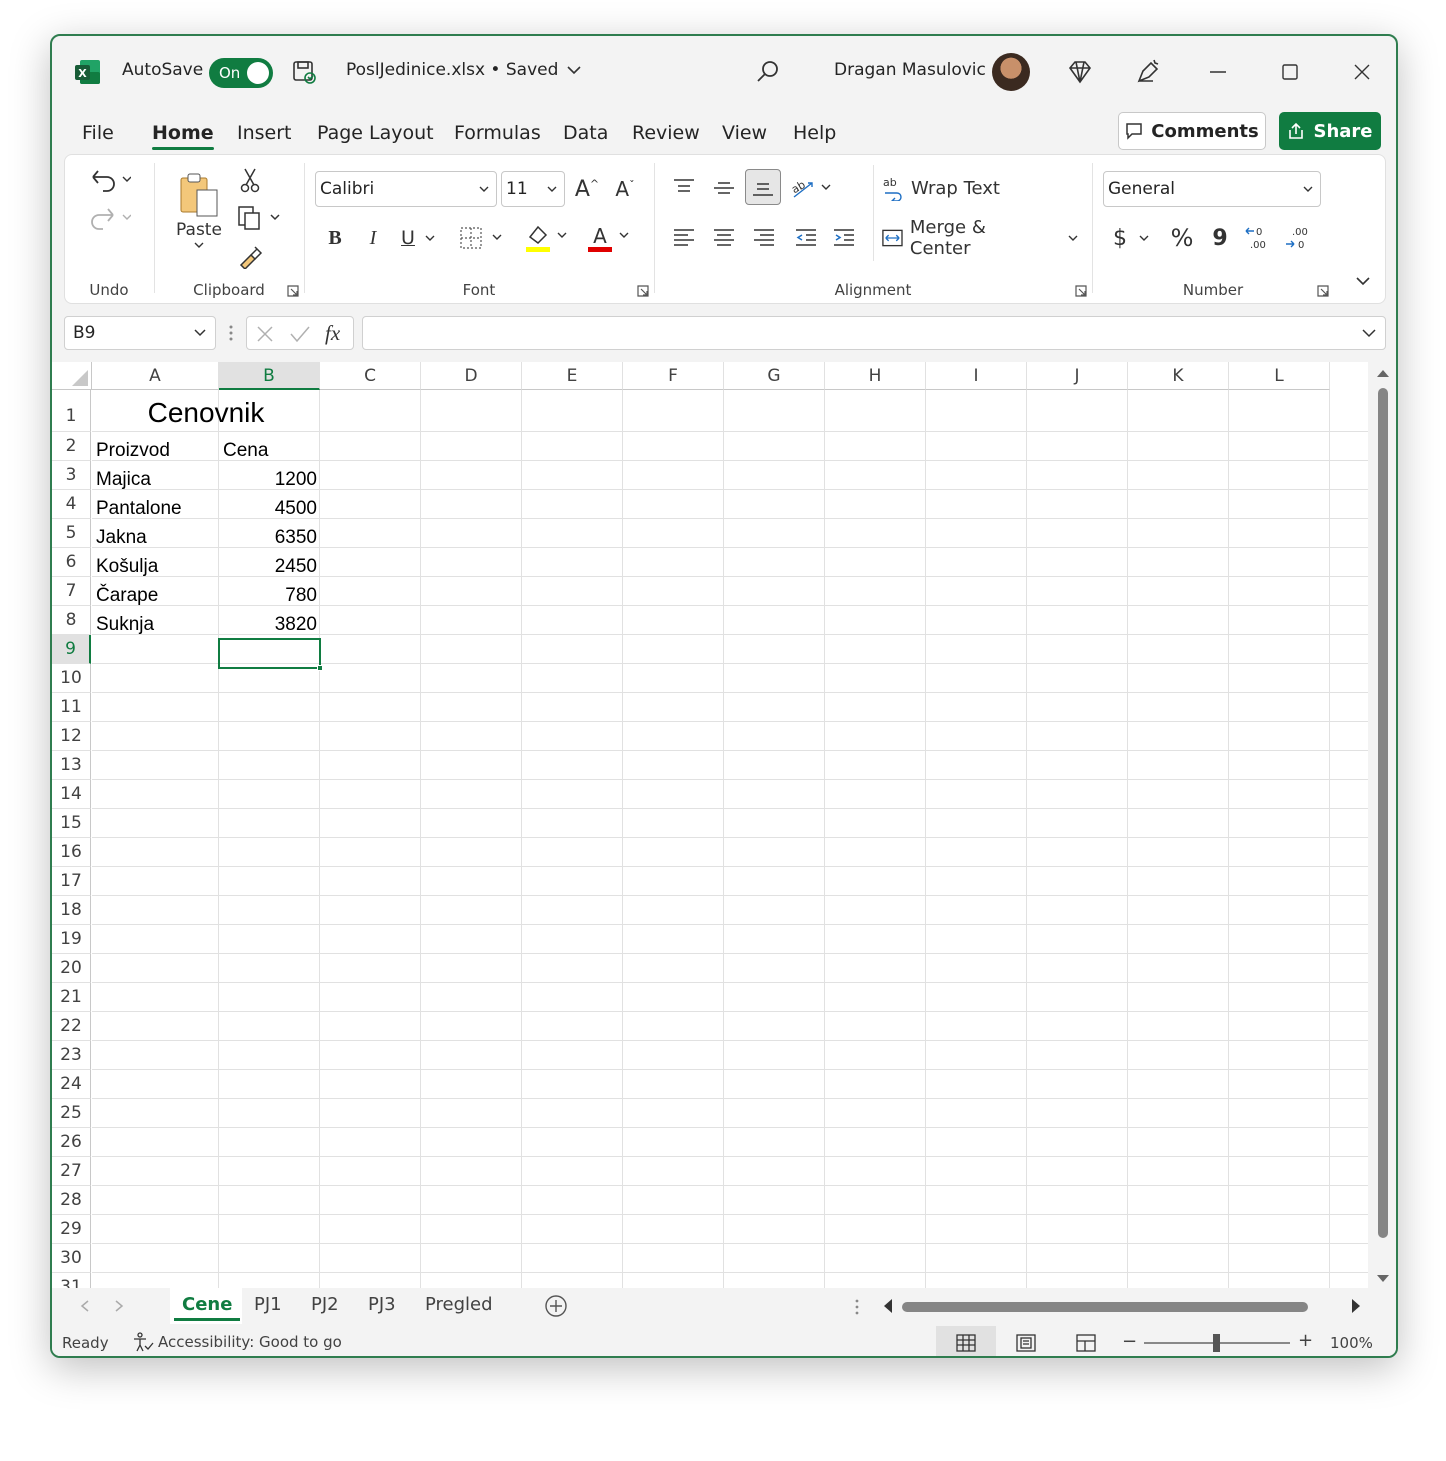  Describe the element at coordinates (1363, 281) in the screenshot. I see `ribbon-expand-button` at that location.